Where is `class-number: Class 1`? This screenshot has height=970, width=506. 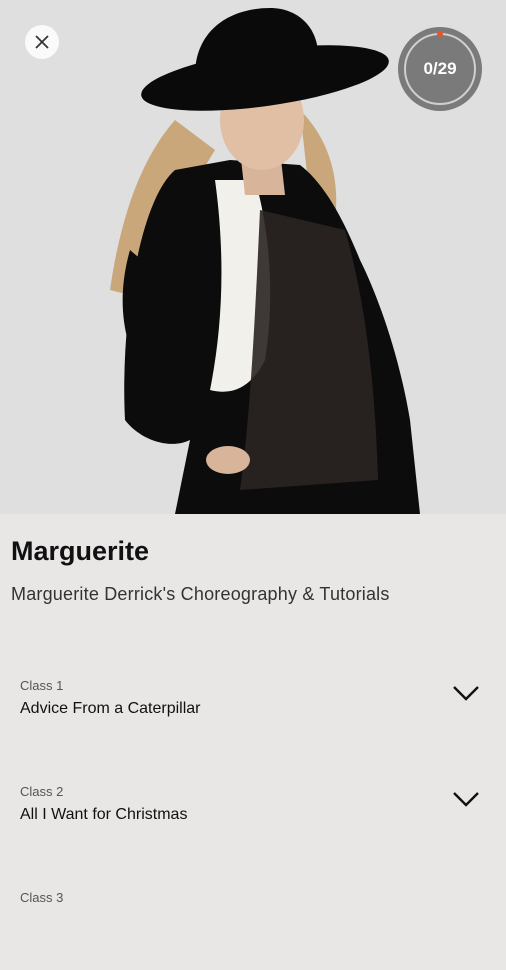
class-number: Class 1 is located at coordinates (42, 685).